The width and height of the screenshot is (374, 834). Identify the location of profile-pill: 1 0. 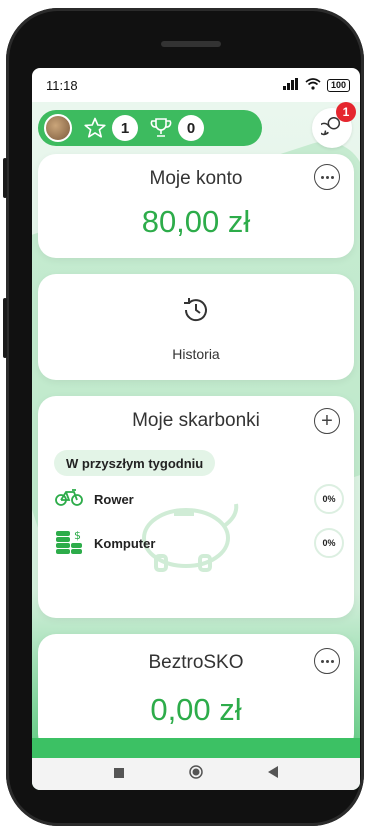
(150, 128).